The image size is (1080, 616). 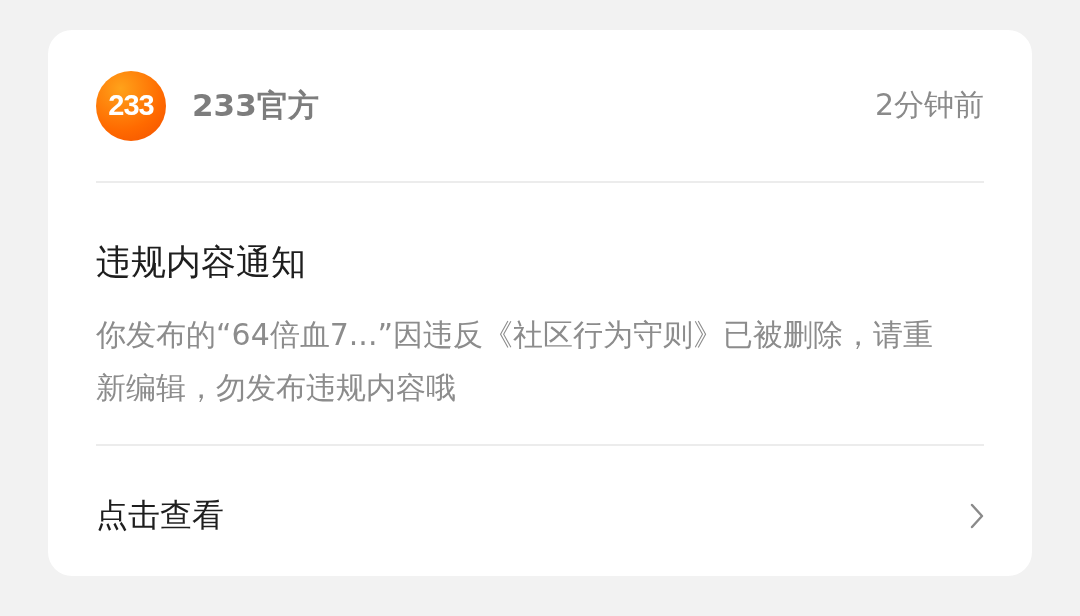 What do you see at coordinates (977, 516) in the screenshot?
I see `chevron-right-icon` at bounding box center [977, 516].